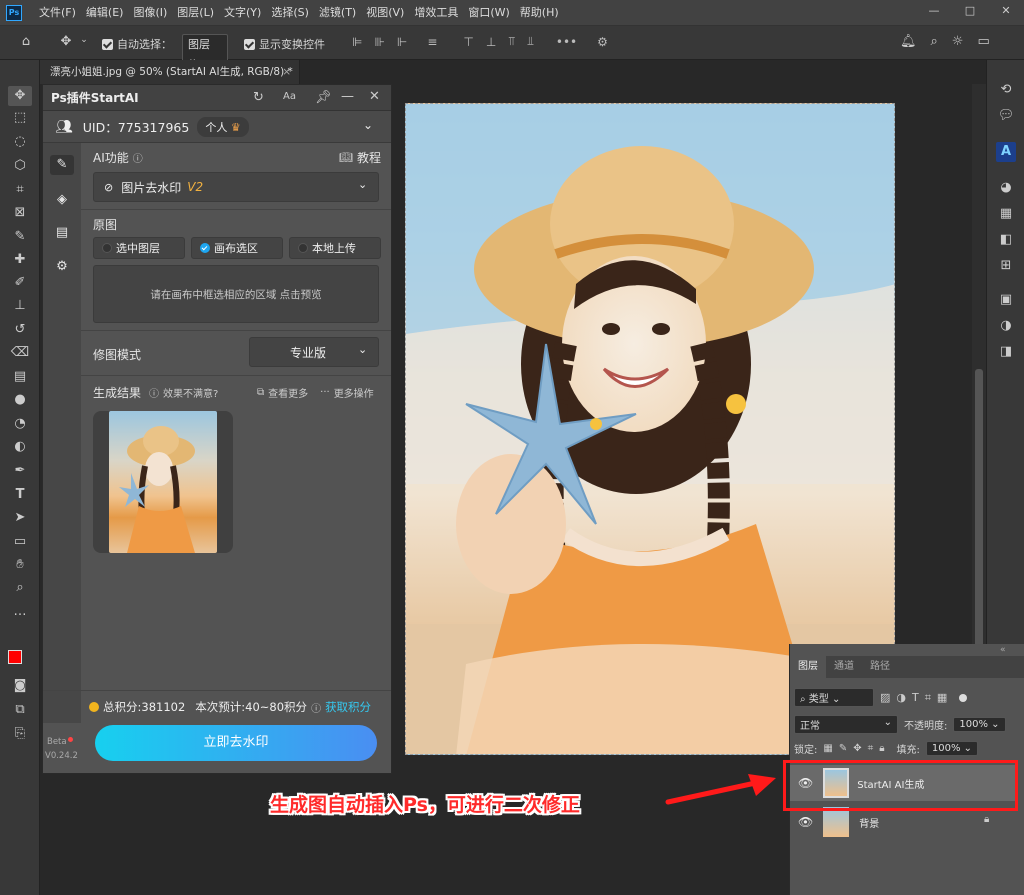 The image size is (1024, 895). I want to click on healing-brush-icon: ✚, so click(20, 260).